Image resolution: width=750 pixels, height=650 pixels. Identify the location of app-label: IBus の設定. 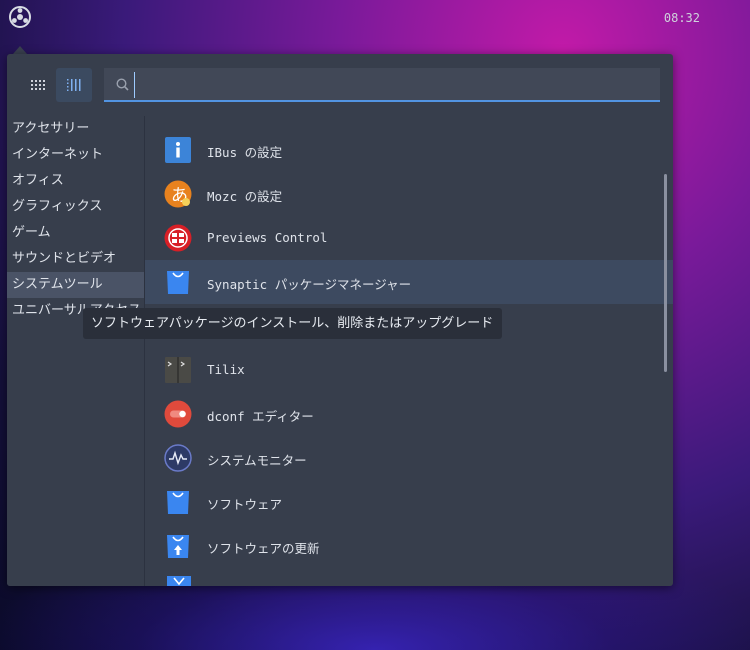
(245, 152).